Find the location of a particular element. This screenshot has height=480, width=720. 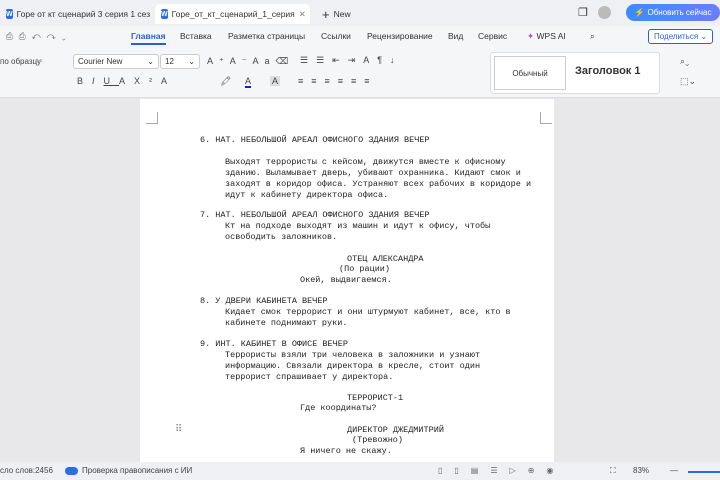

style-normal: Обычный is located at coordinates (530, 73).